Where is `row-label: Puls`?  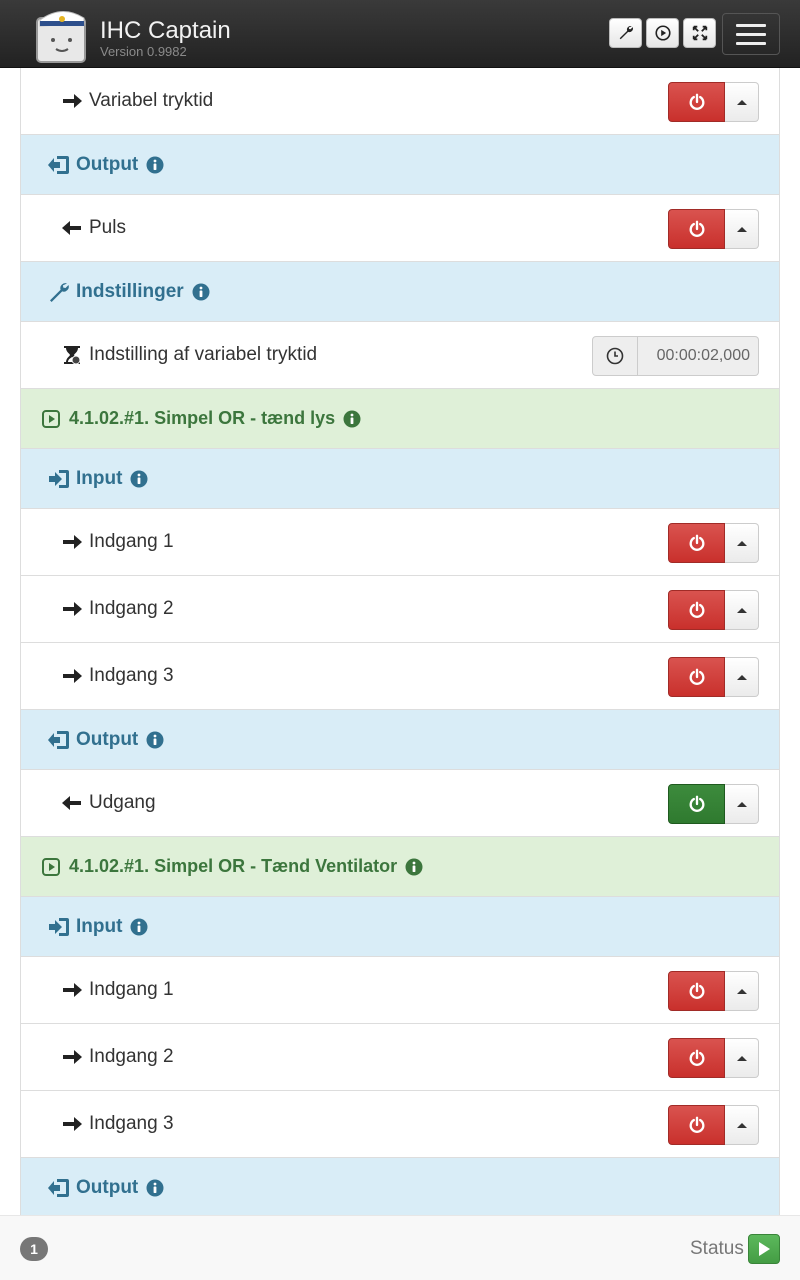
row-label: Puls is located at coordinates (107, 227).